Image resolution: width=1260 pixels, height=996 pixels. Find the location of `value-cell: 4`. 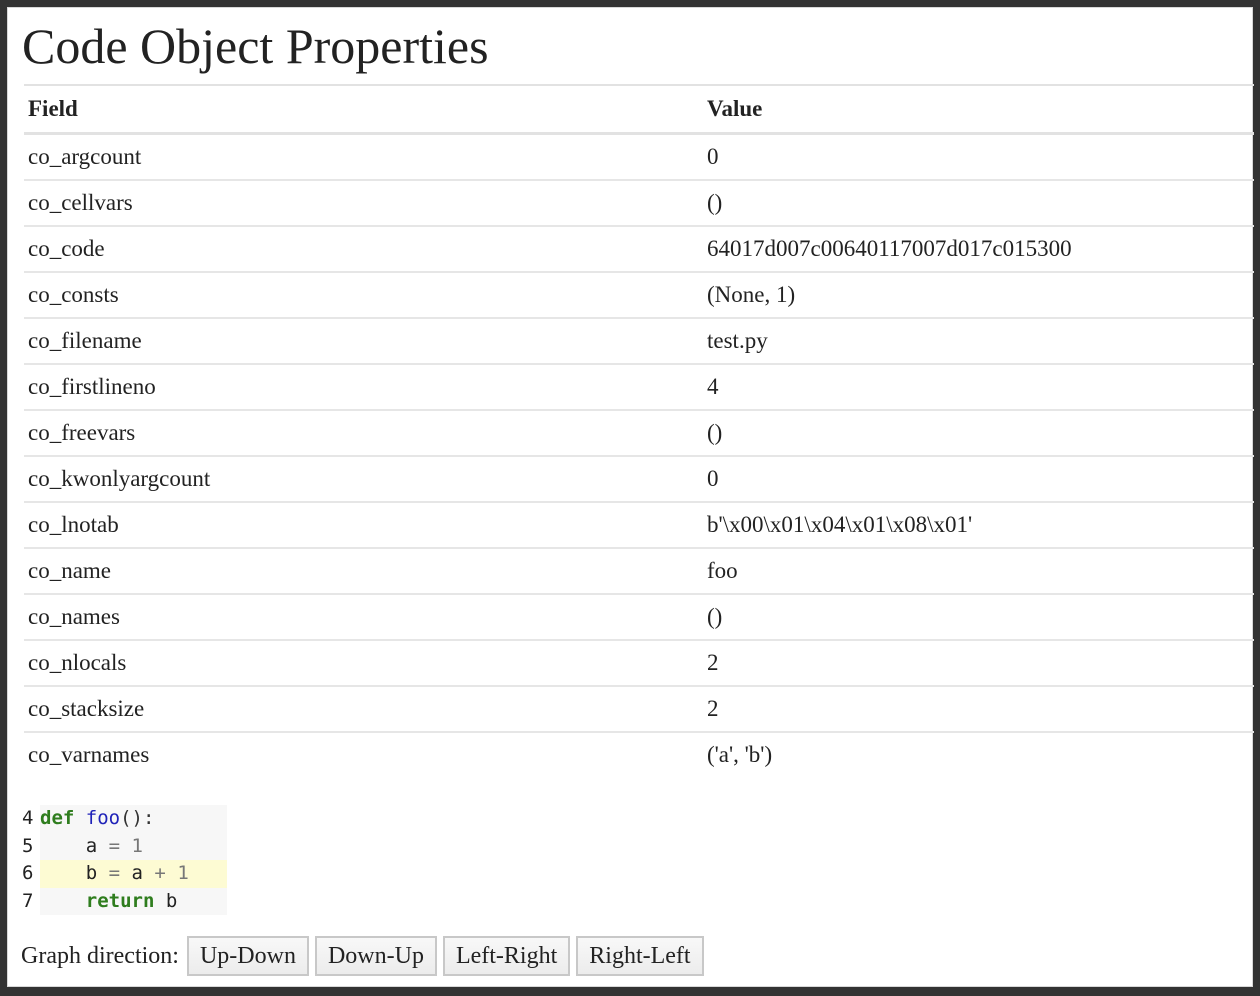

value-cell: 4 is located at coordinates (978, 387).